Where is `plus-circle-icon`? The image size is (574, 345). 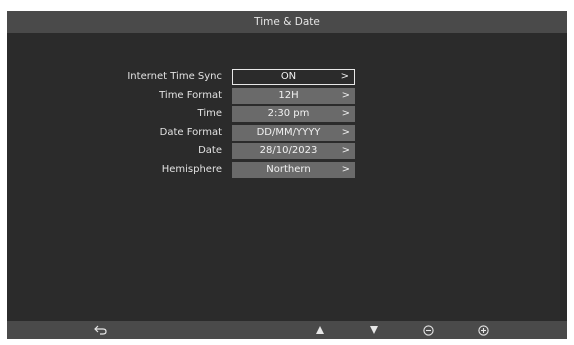 plus-circle-icon is located at coordinates (483, 330).